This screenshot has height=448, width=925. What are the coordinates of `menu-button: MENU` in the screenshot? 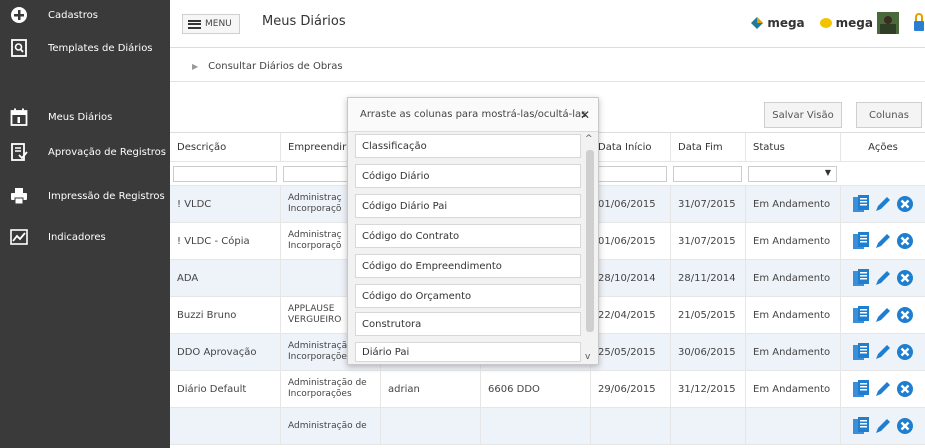 It's located at (211, 24).